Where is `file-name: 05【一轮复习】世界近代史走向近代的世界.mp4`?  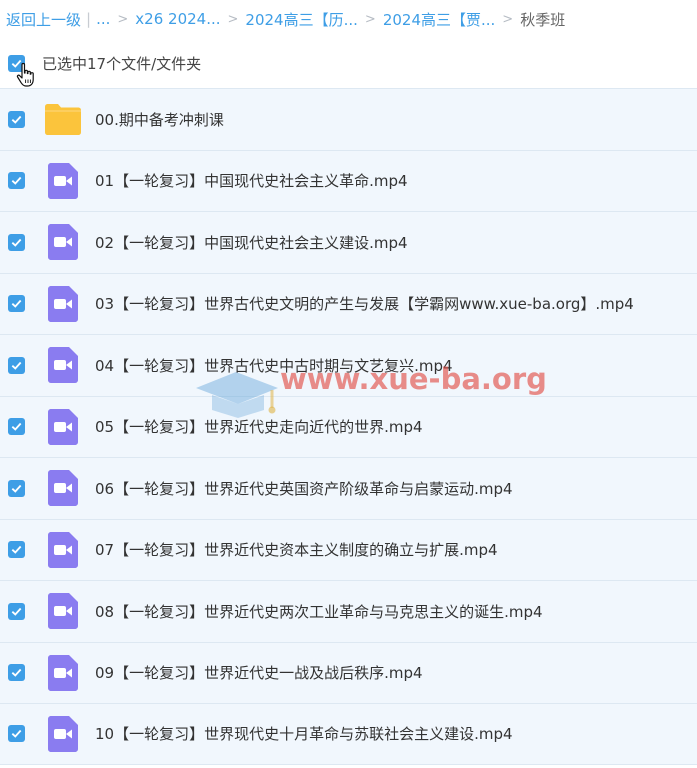 file-name: 05【一轮复习】世界近代史走向近代的世界.mp4 is located at coordinates (259, 426).